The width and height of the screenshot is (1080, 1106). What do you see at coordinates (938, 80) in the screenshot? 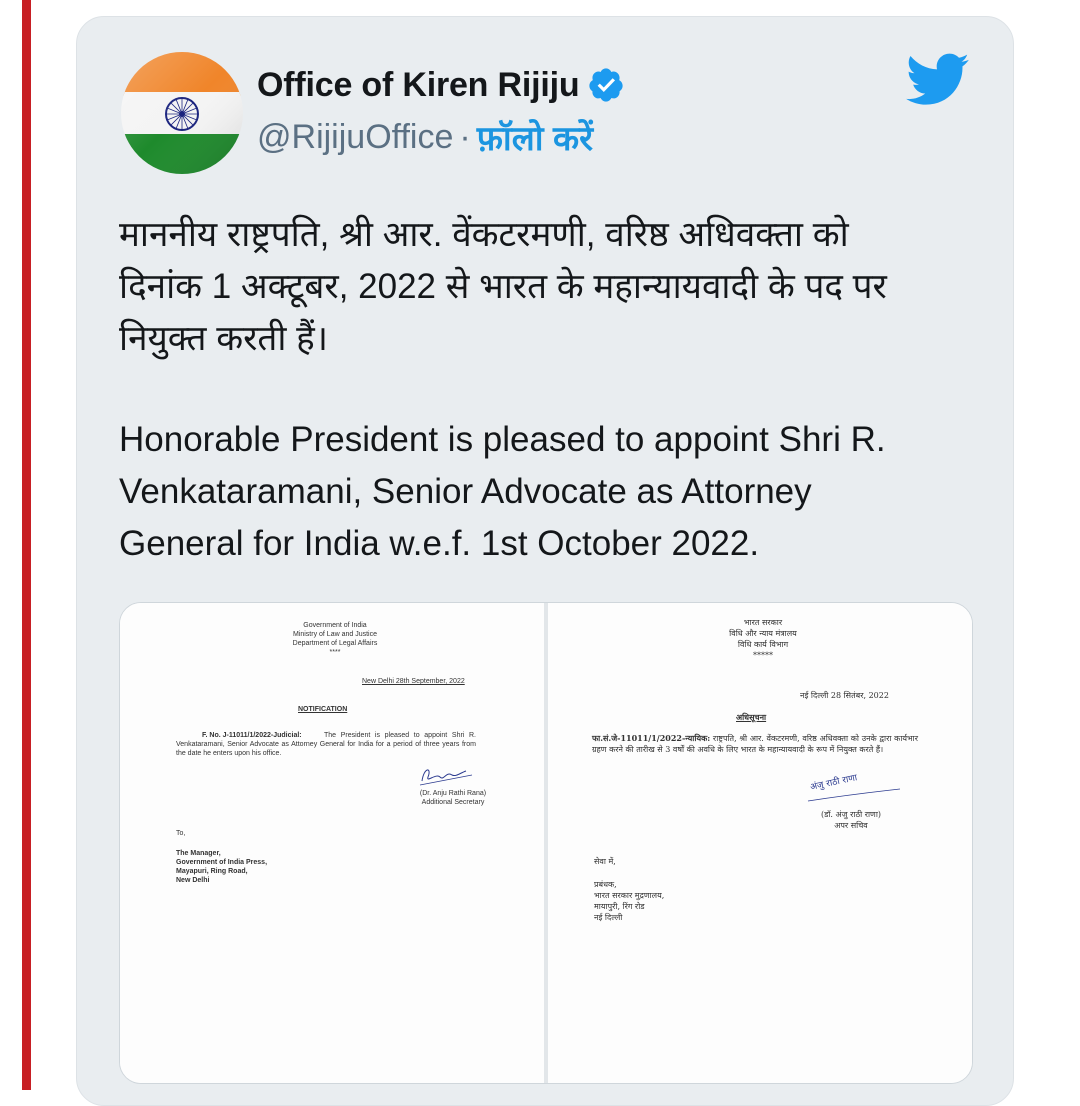
I see `twitter-bird-icon` at bounding box center [938, 80].